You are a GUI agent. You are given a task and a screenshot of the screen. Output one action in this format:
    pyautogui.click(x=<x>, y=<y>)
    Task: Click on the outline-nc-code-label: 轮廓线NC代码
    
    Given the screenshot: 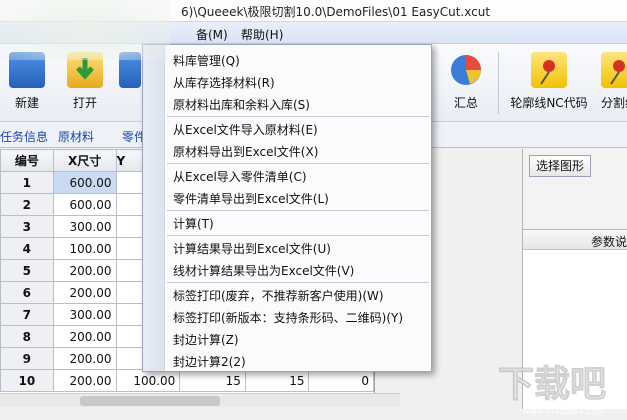 What is the action you would take?
    pyautogui.click(x=549, y=103)
    